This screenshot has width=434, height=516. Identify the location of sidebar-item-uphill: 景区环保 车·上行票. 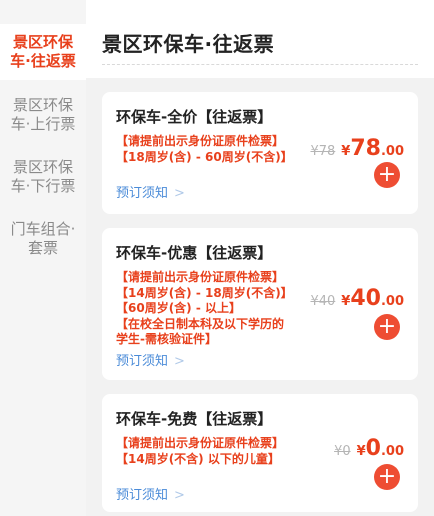
(43, 118).